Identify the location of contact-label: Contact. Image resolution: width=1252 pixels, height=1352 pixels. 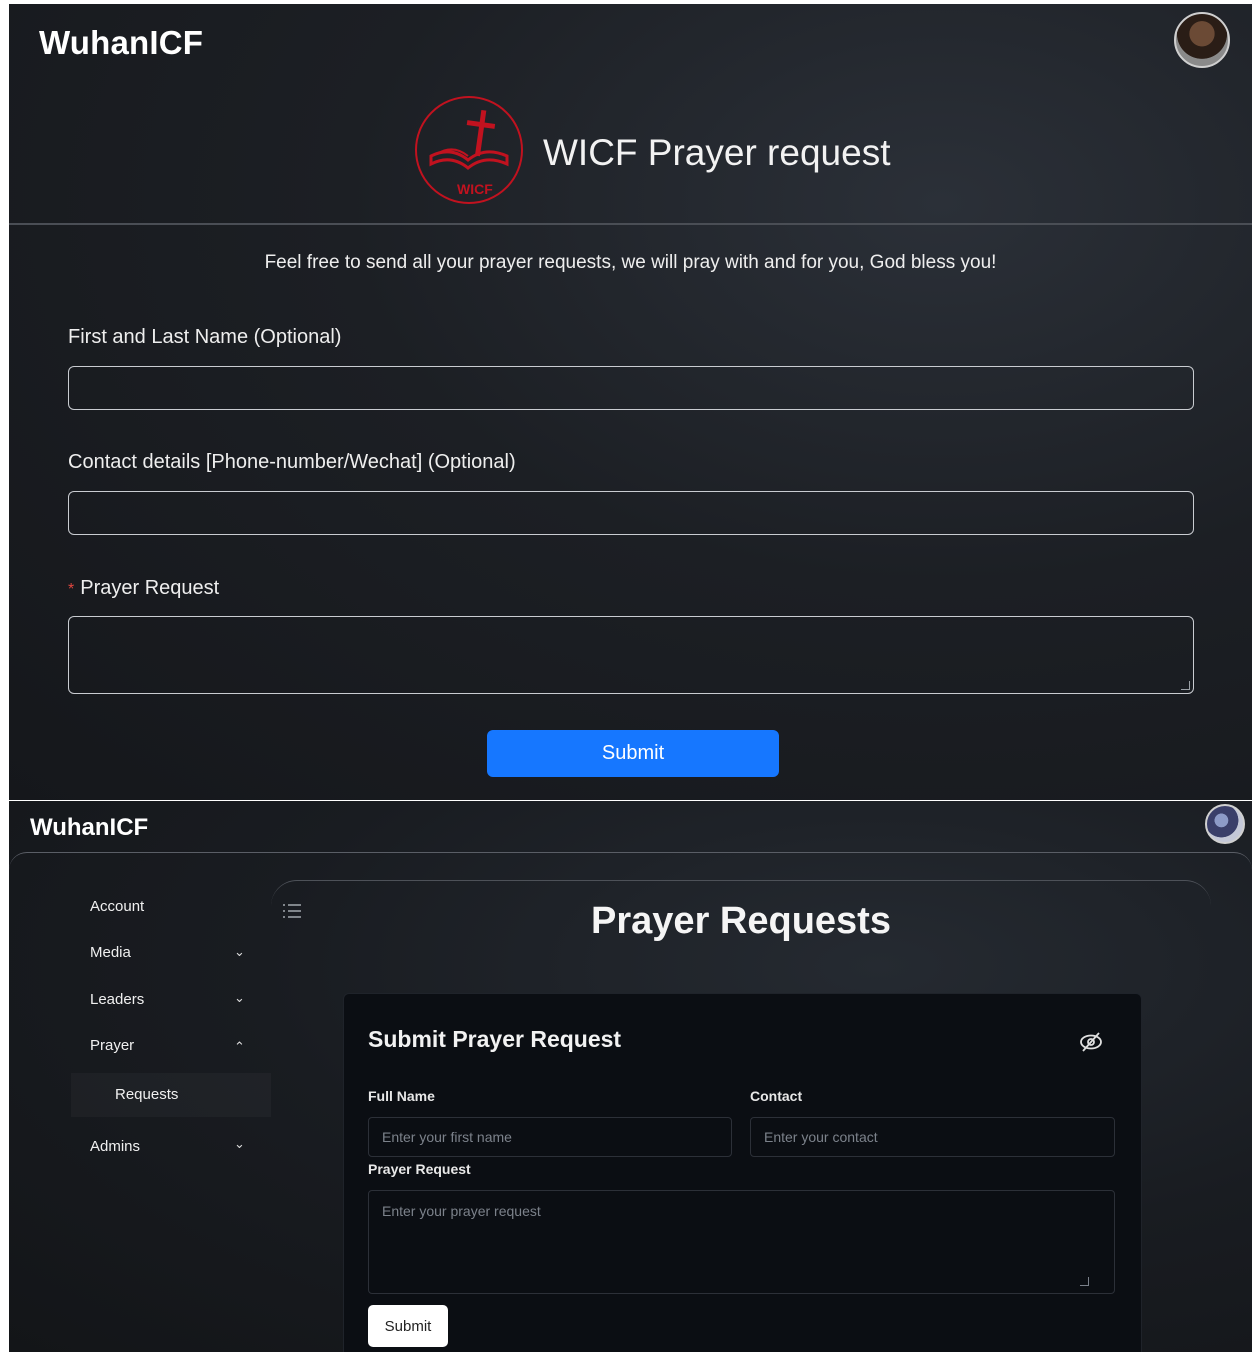
(776, 1096).